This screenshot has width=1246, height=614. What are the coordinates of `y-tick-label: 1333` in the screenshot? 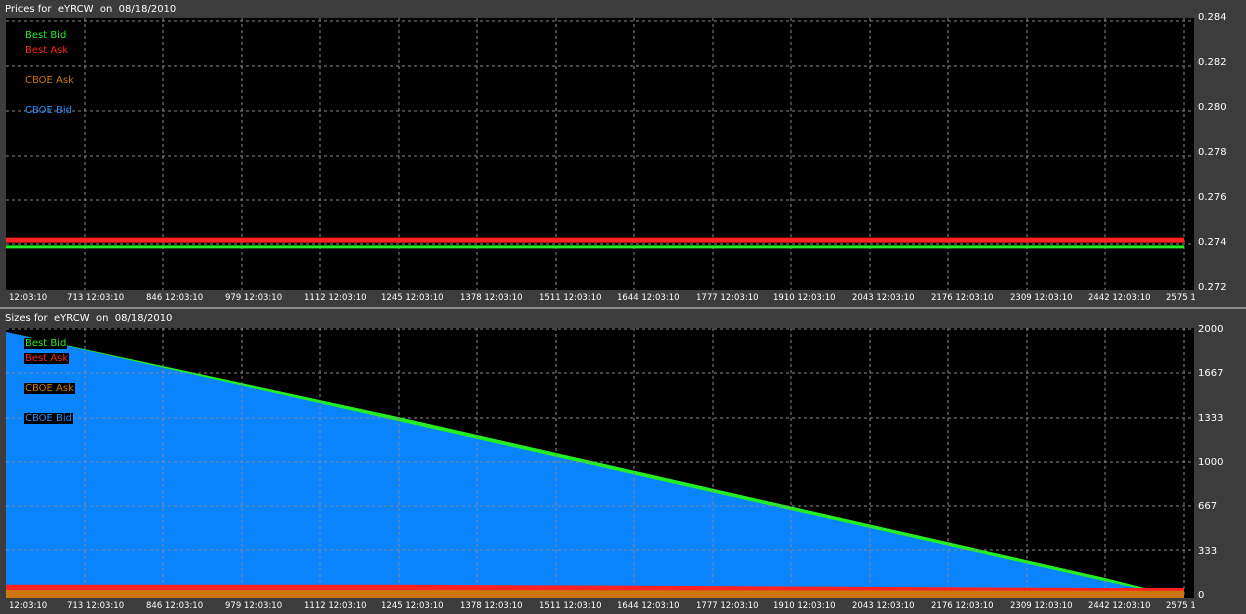 It's located at (1211, 418).